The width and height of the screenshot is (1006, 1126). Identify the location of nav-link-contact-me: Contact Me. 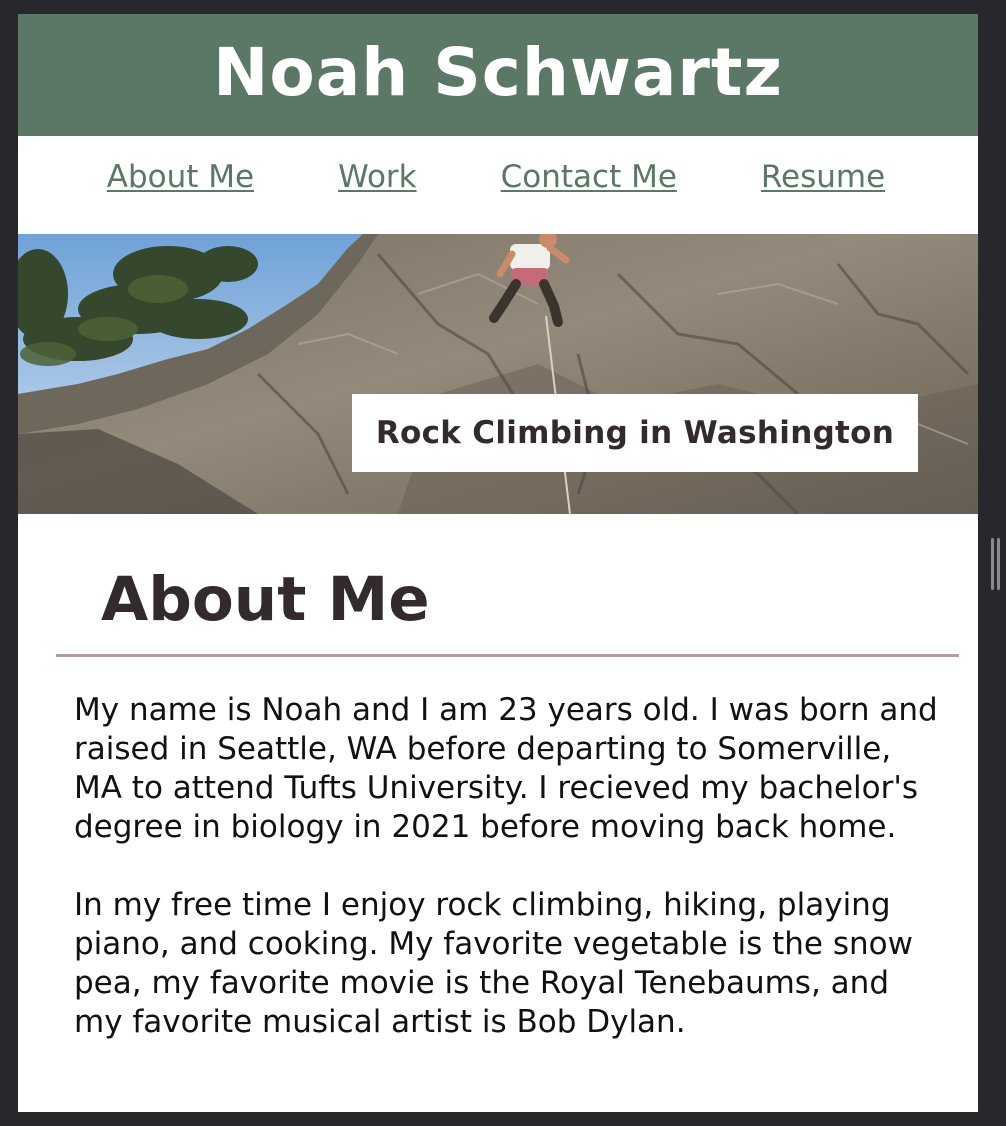
(589, 177).